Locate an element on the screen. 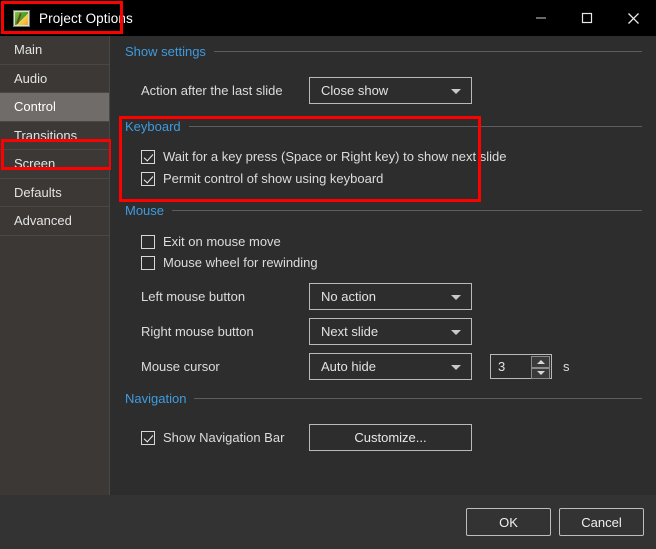 The height and width of the screenshot is (549, 656). row-left-mouse-button: Left mouse button No action is located at coordinates (383, 296).